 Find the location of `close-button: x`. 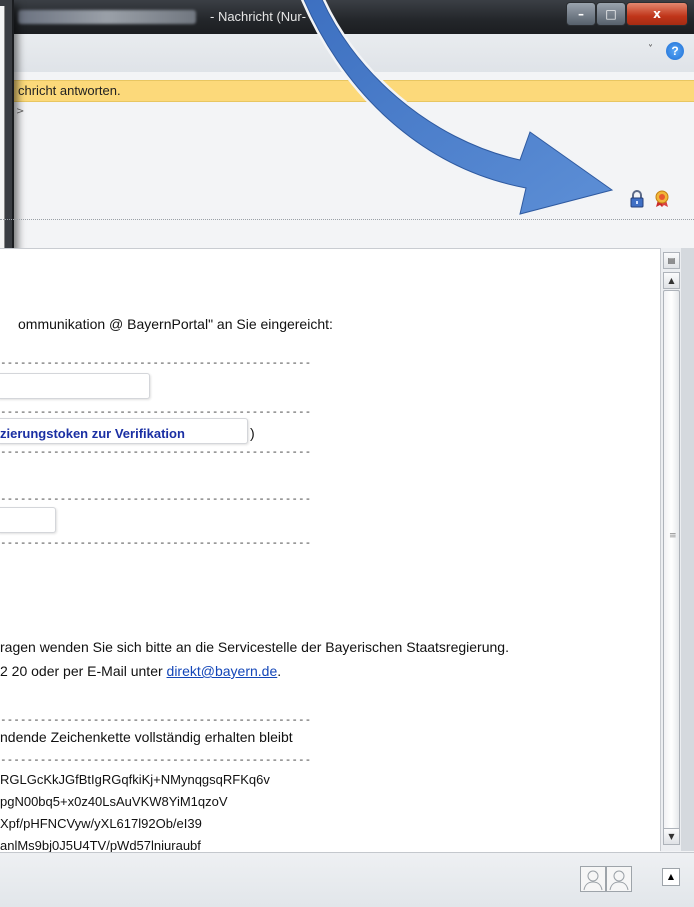

close-button: x is located at coordinates (657, 14).